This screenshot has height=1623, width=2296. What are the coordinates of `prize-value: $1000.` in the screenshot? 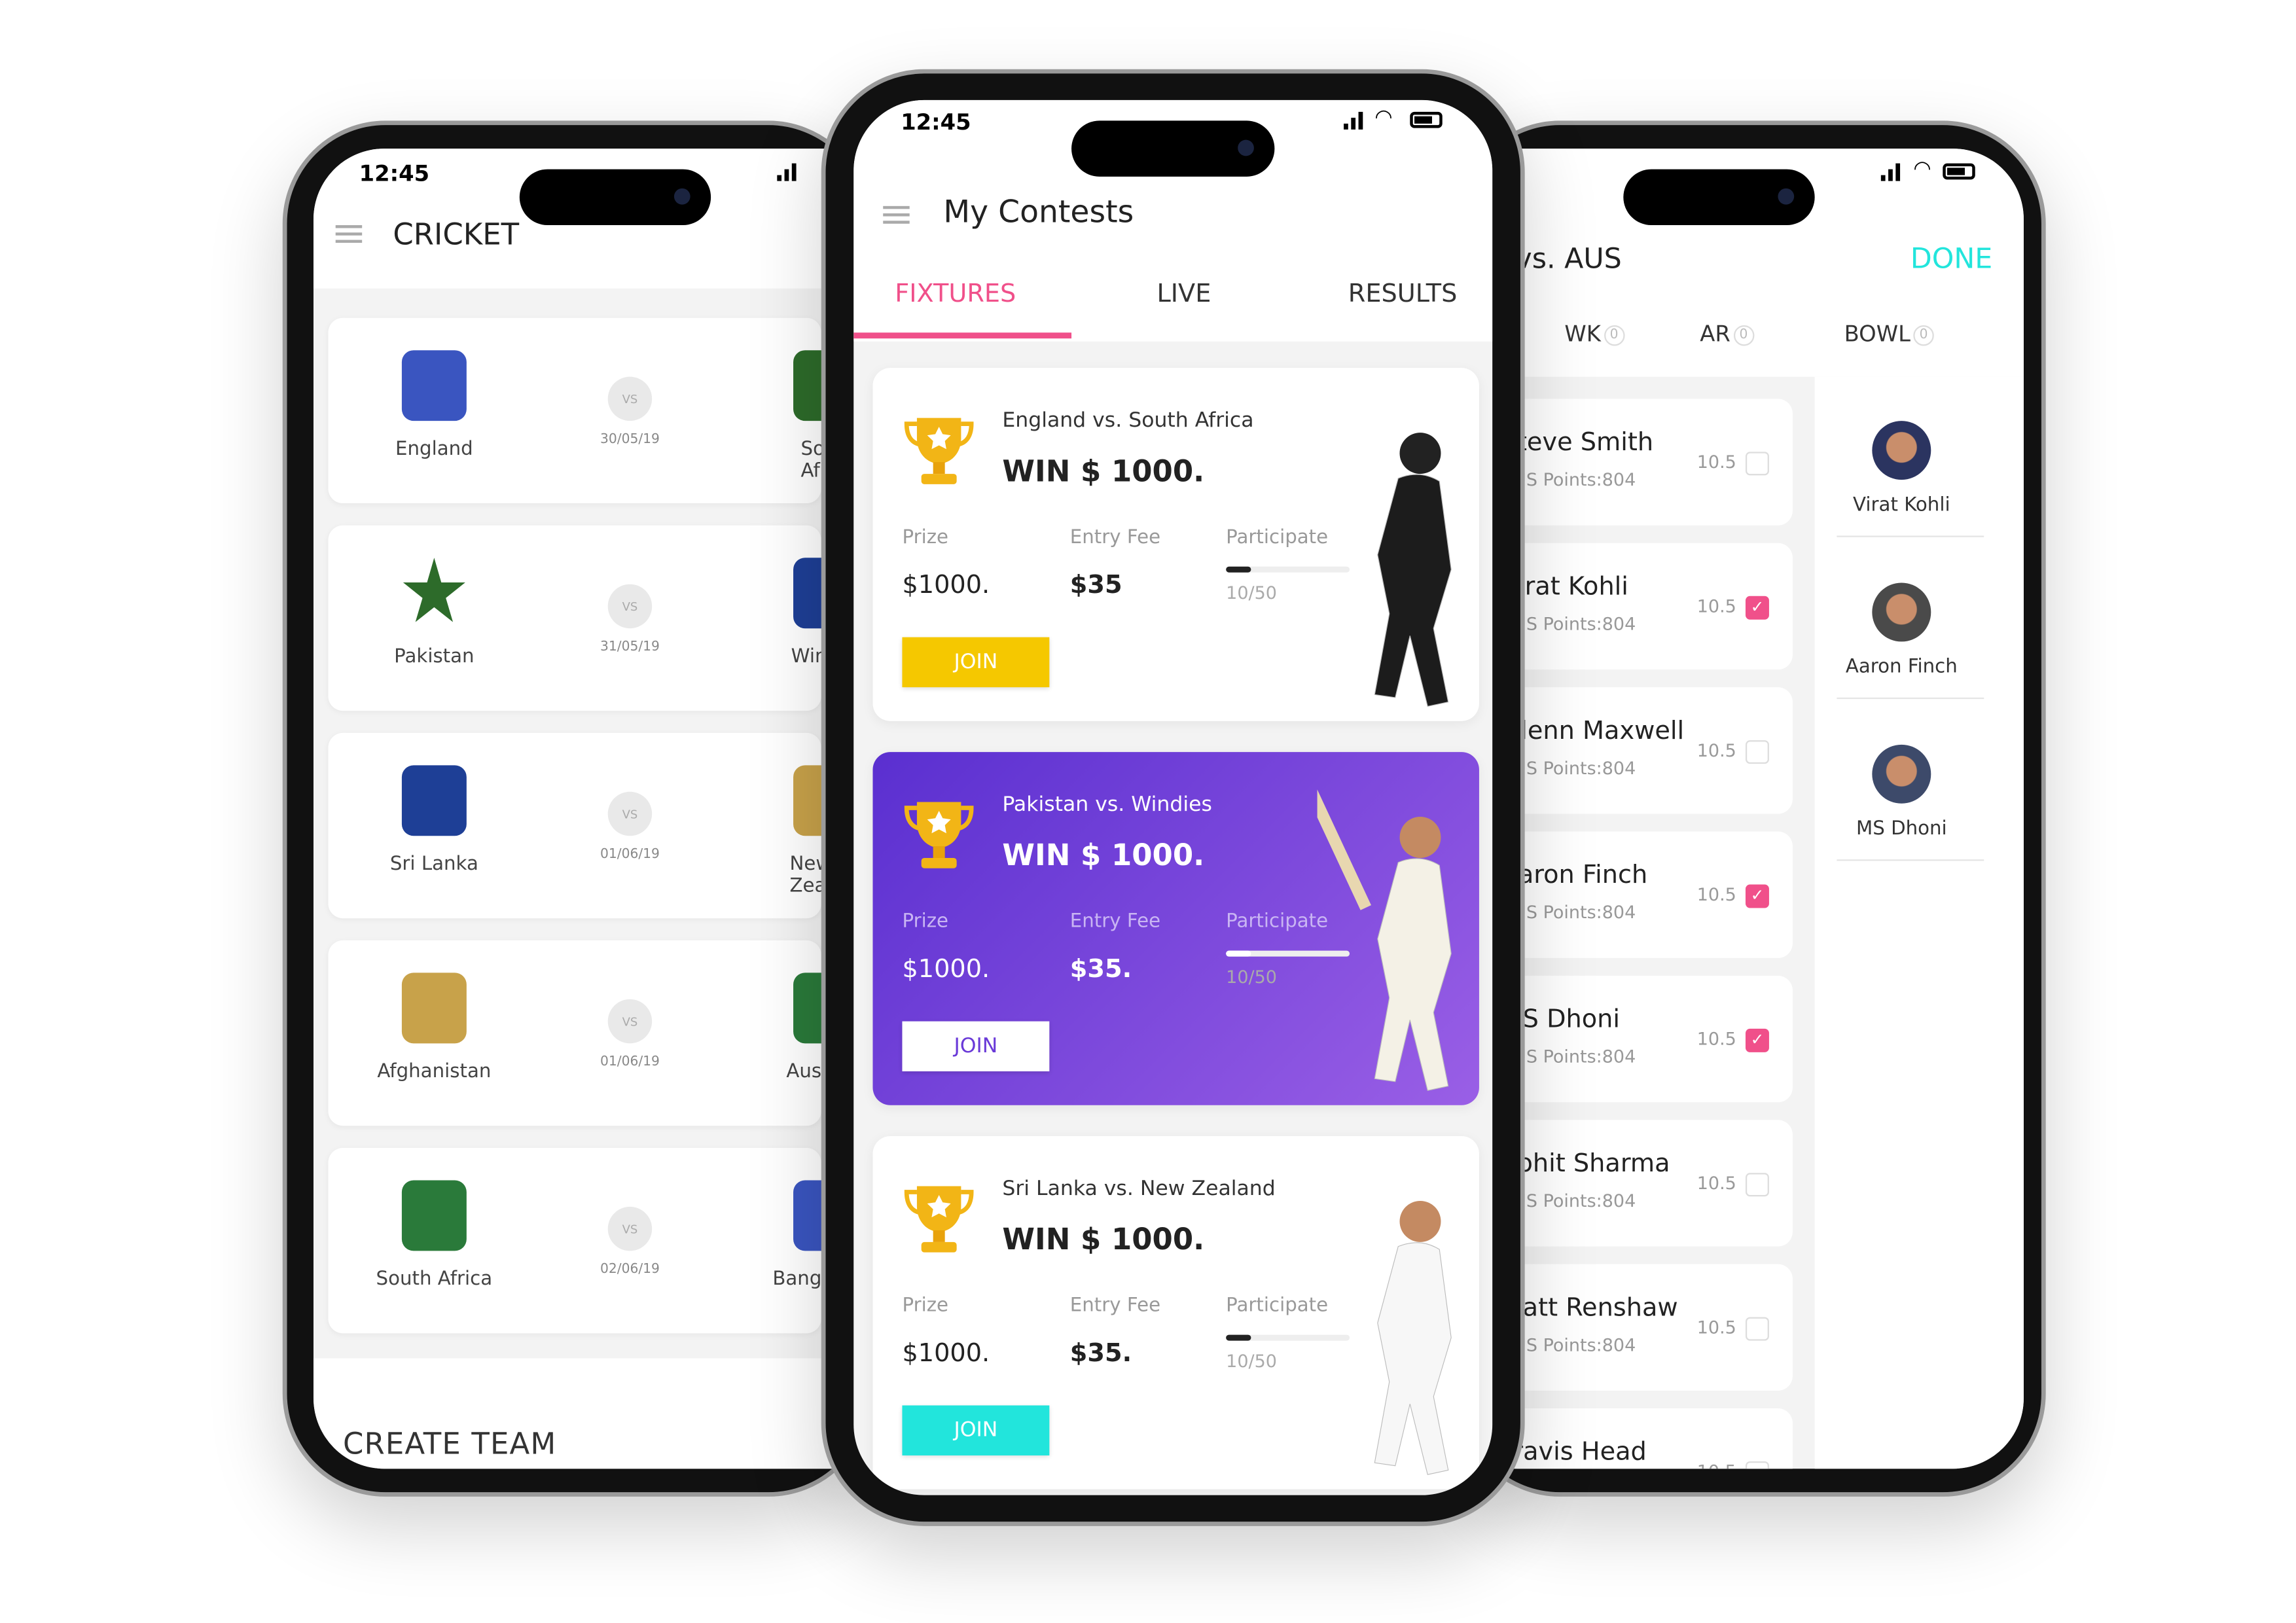 It's located at (946, 970).